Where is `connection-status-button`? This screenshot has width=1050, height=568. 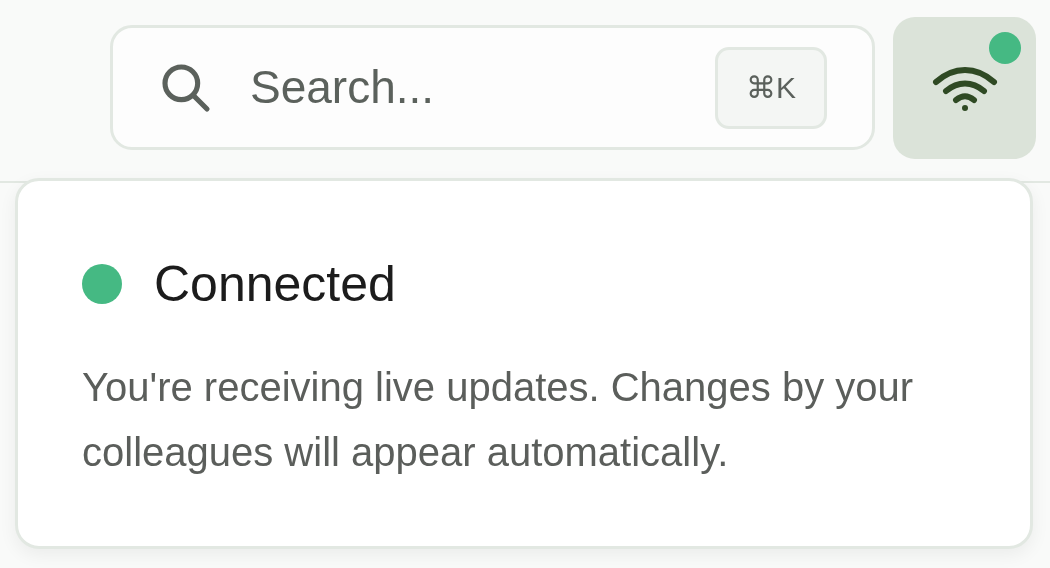
connection-status-button is located at coordinates (964, 88).